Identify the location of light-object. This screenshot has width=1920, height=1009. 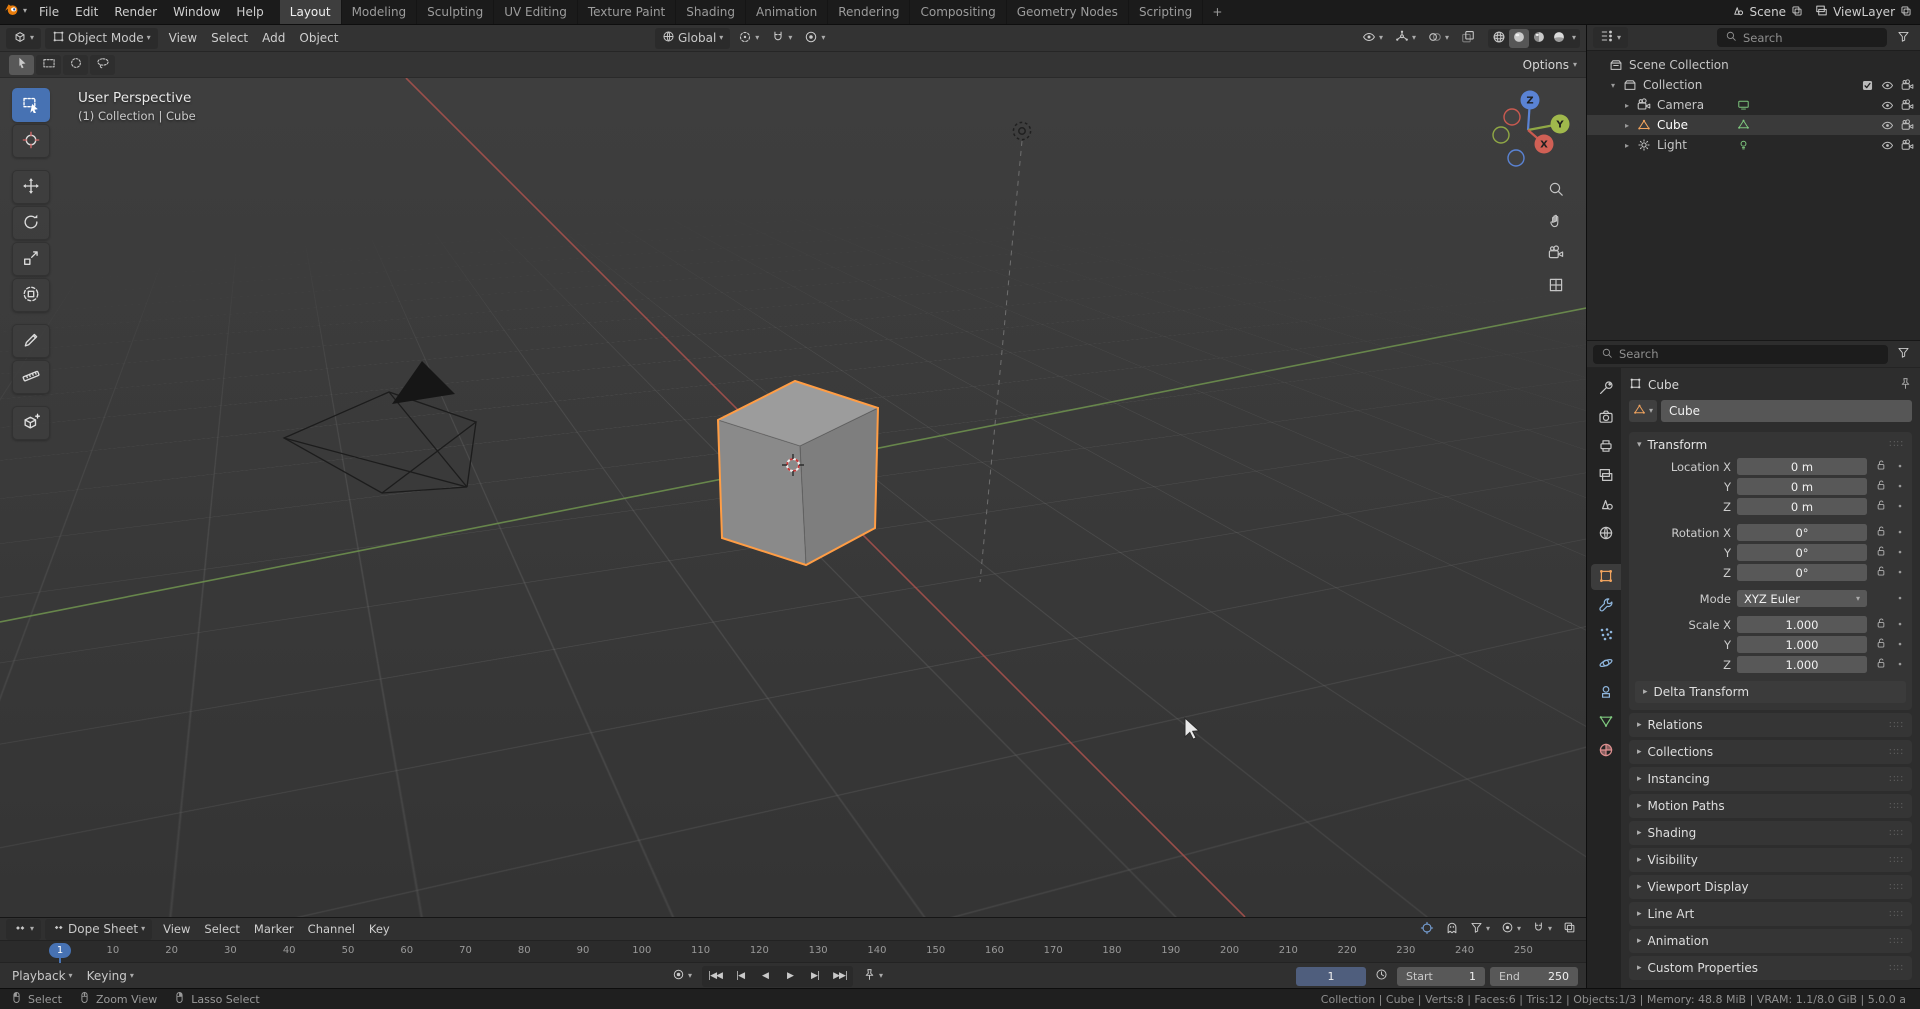
(1005, 352).